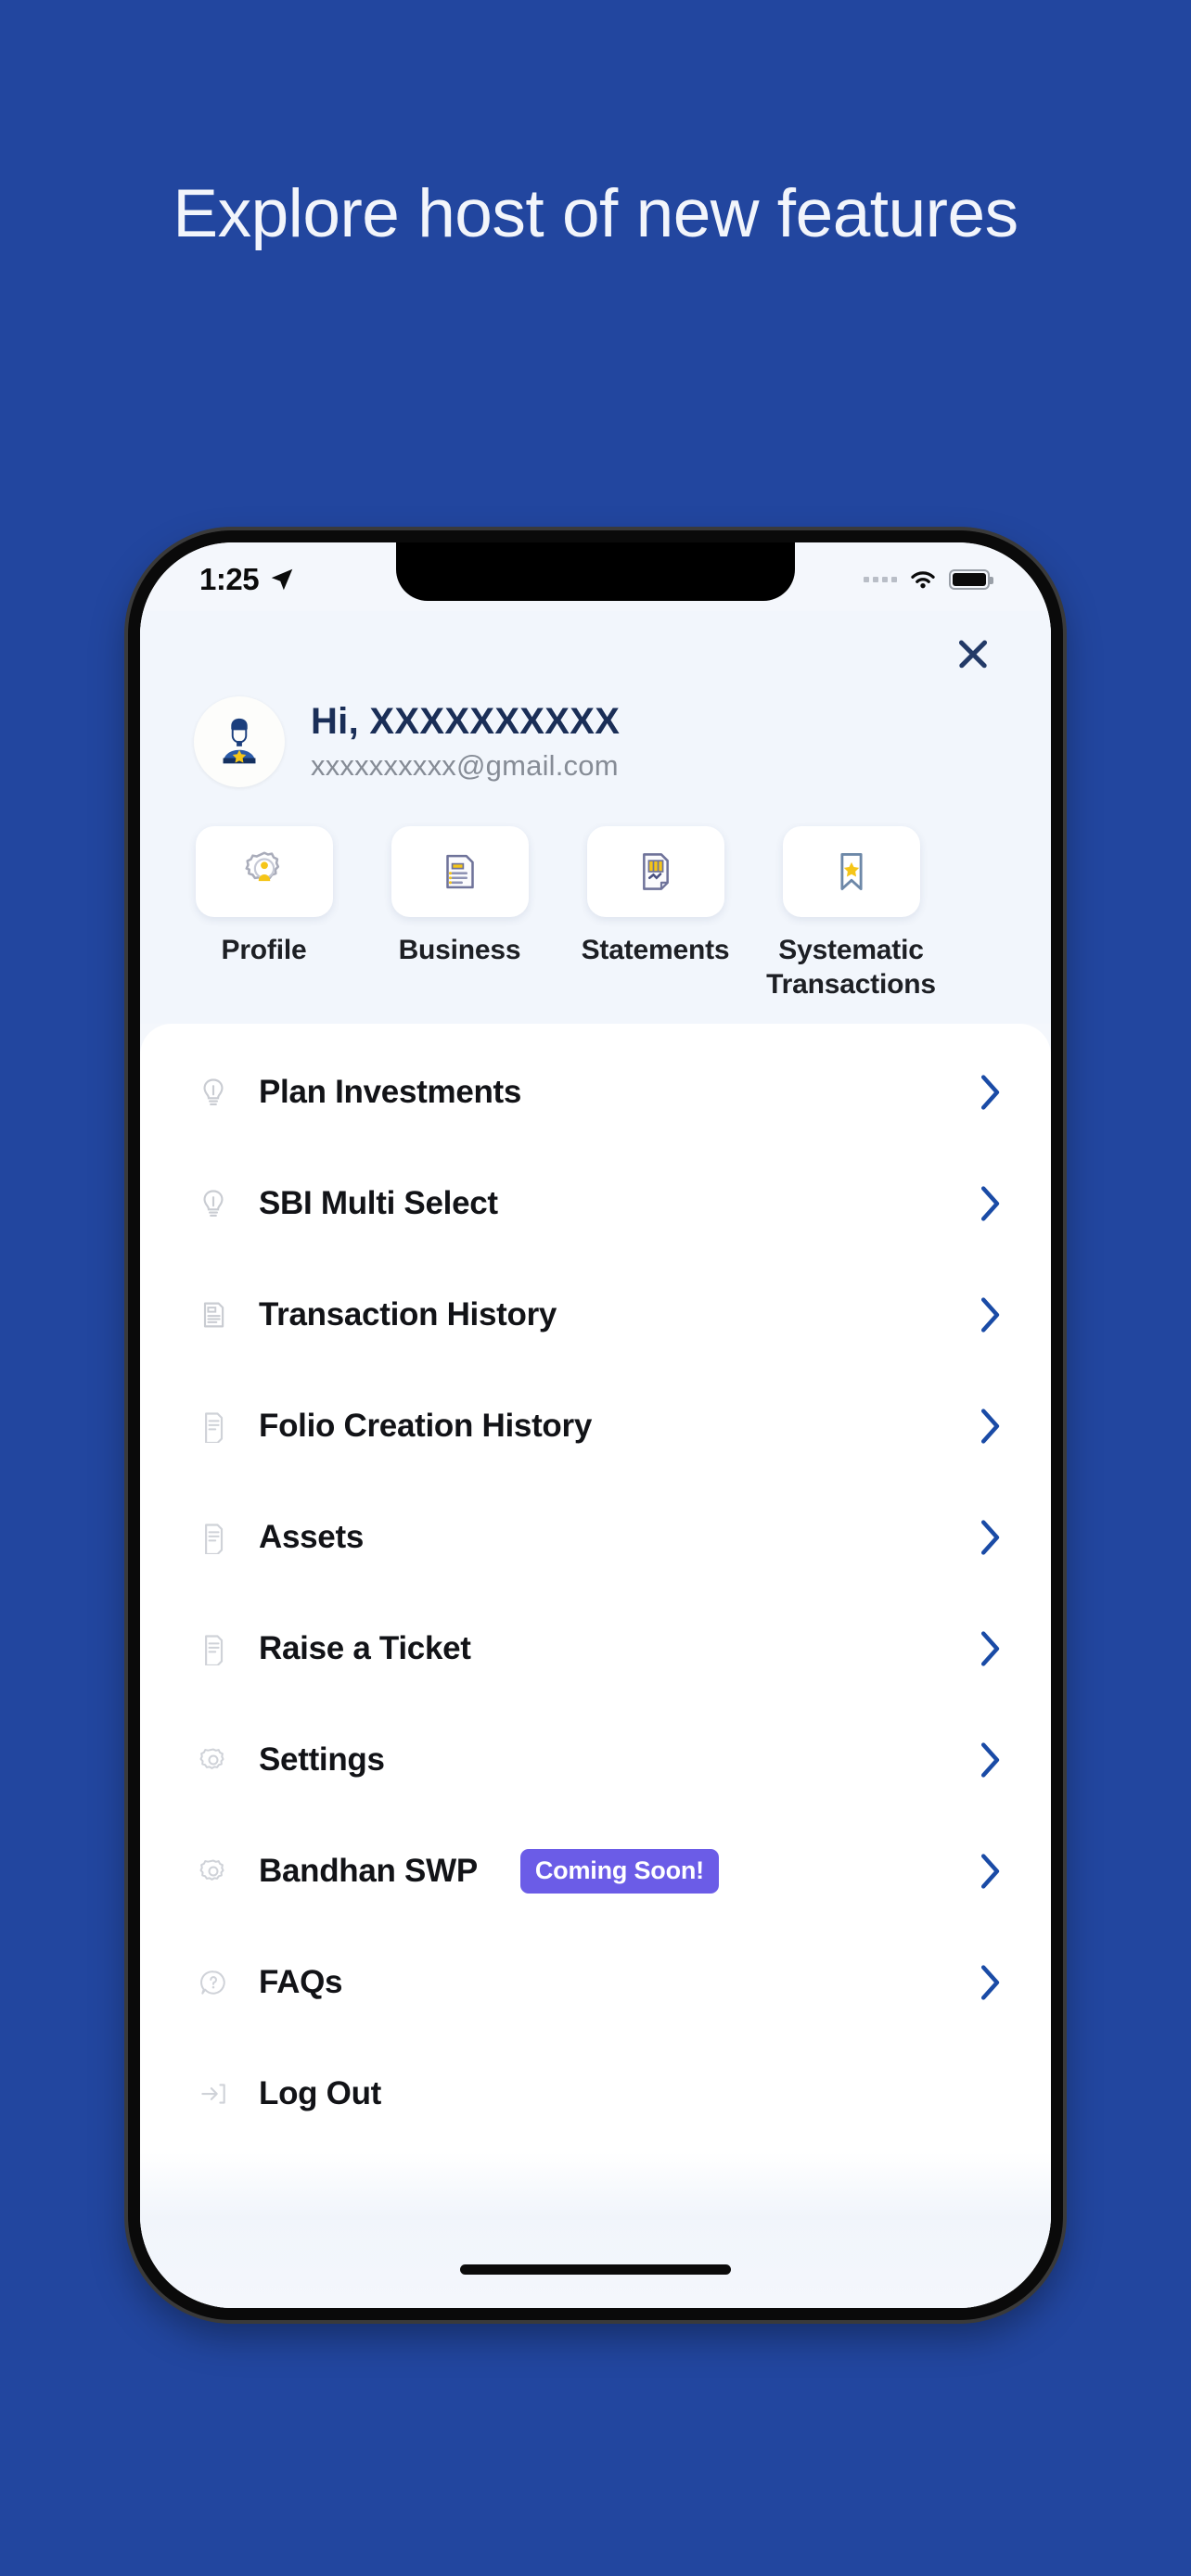 The image size is (1191, 2576). Describe the element at coordinates (595, 2270) in the screenshot. I see `home-indicator` at that location.